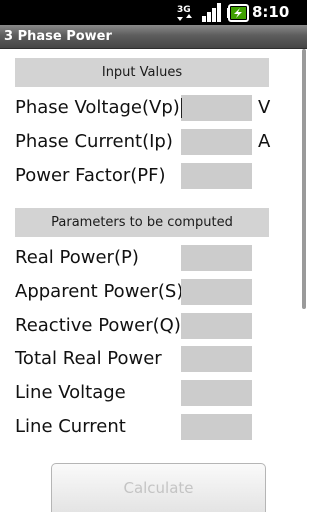 The width and height of the screenshot is (320, 512). What do you see at coordinates (99, 291) in the screenshot?
I see `apparent-power-label: Apparent Power(S)` at bounding box center [99, 291].